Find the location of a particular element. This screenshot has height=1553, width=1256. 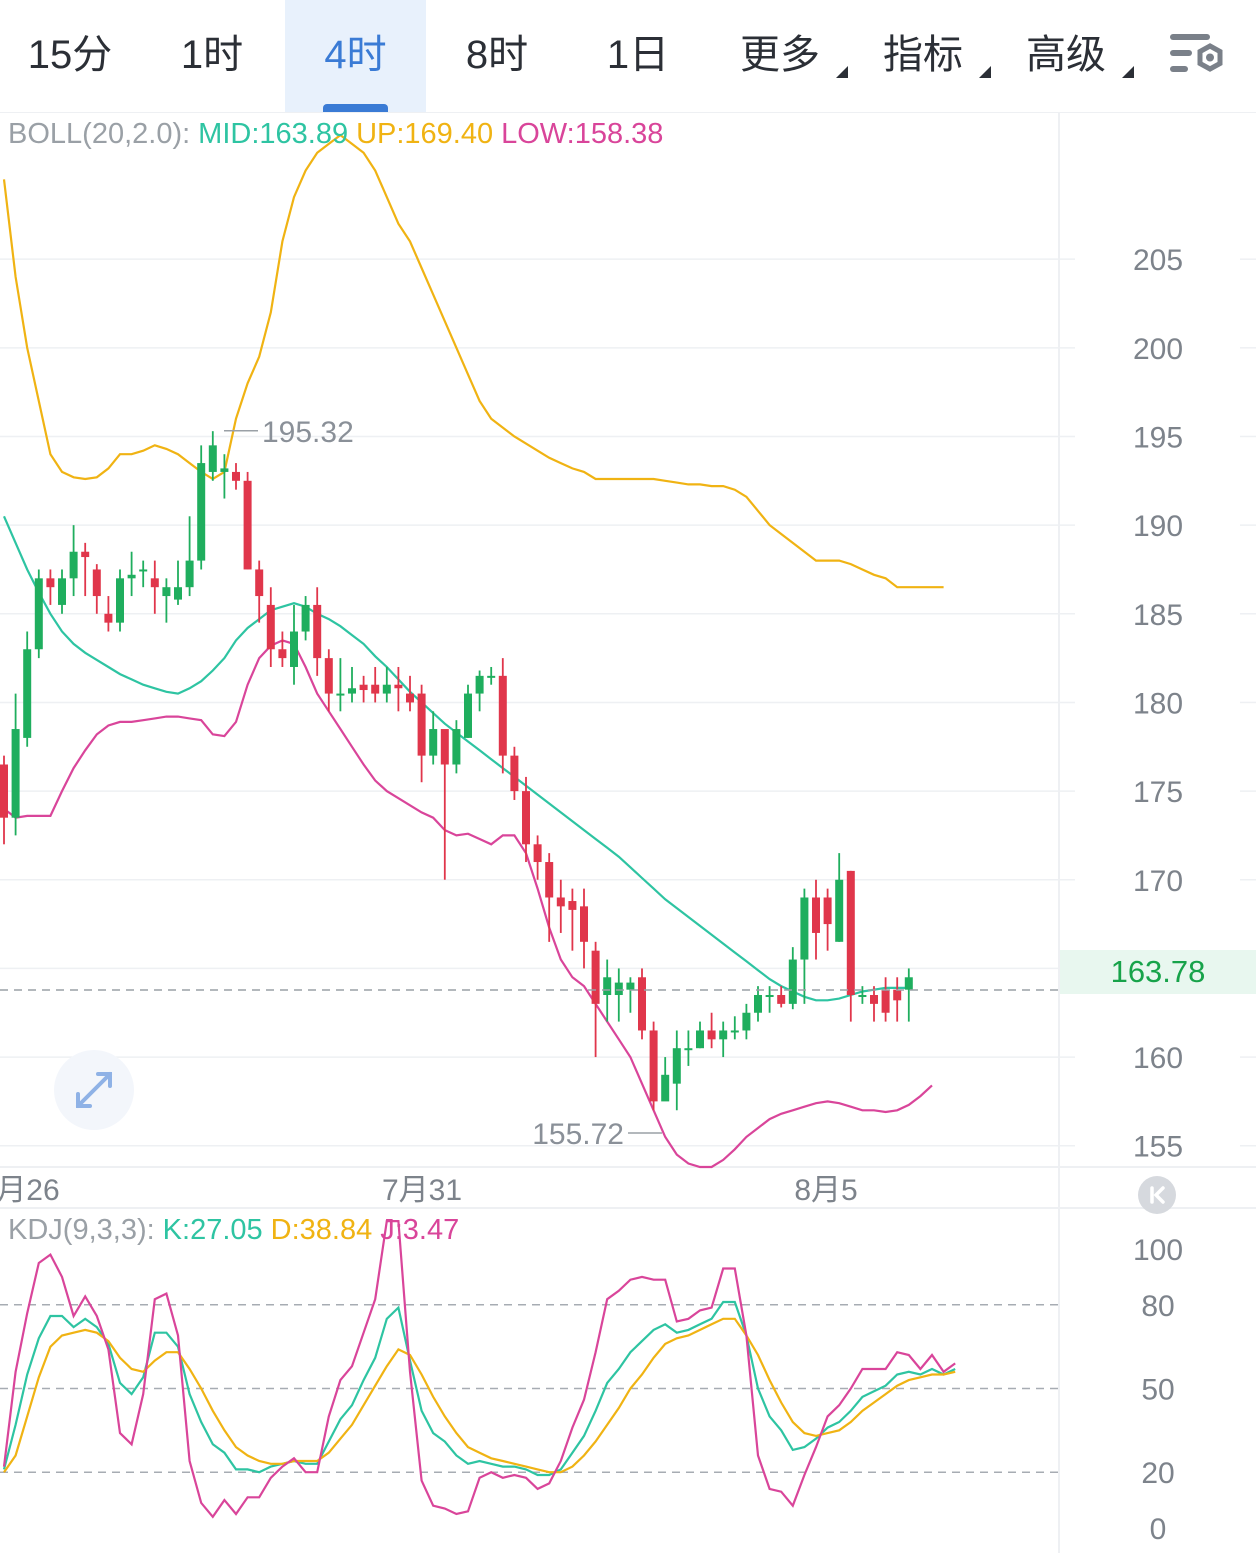

tab-label: 1日 is located at coordinates (638, 55).